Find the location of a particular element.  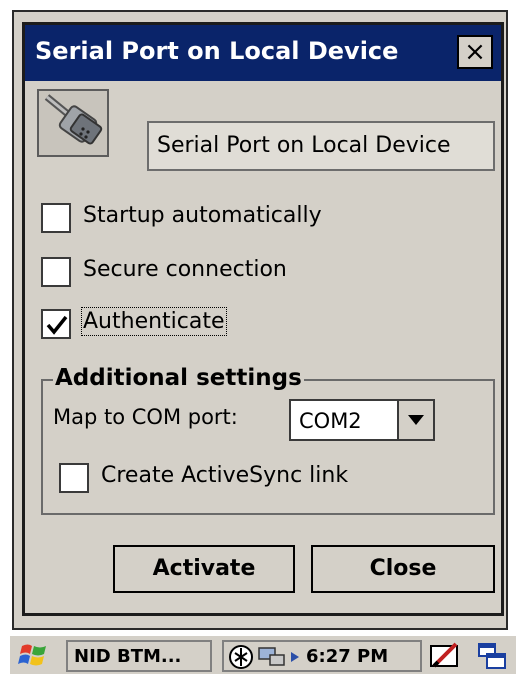

authenticate-checkbox is located at coordinates (56, 324).